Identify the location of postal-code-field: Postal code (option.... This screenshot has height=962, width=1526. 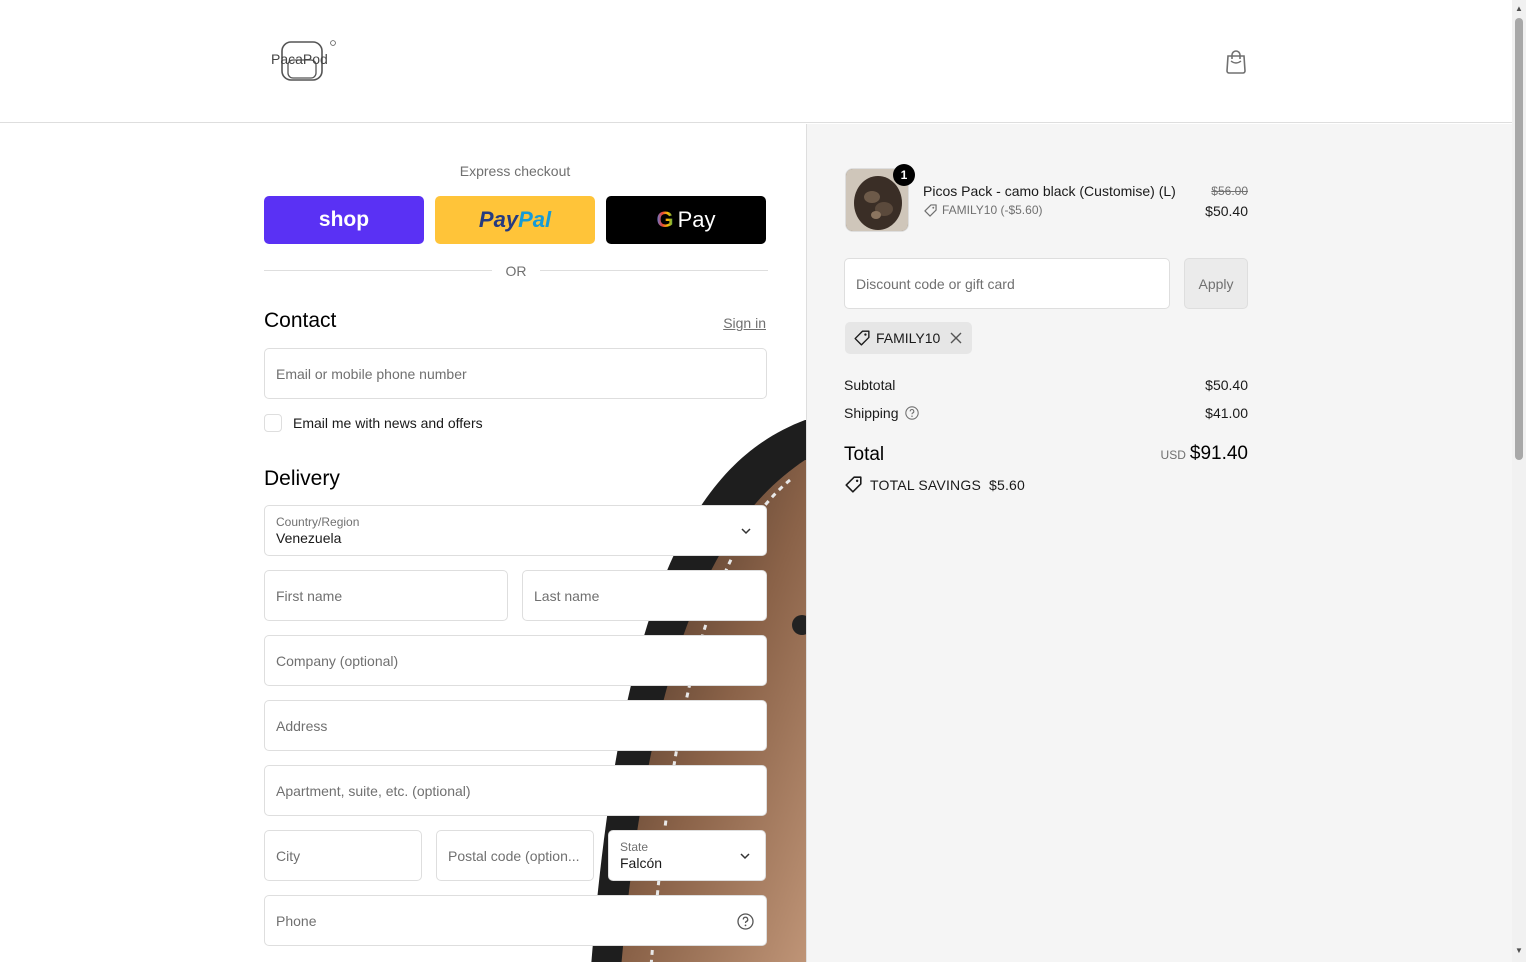
(515, 855).